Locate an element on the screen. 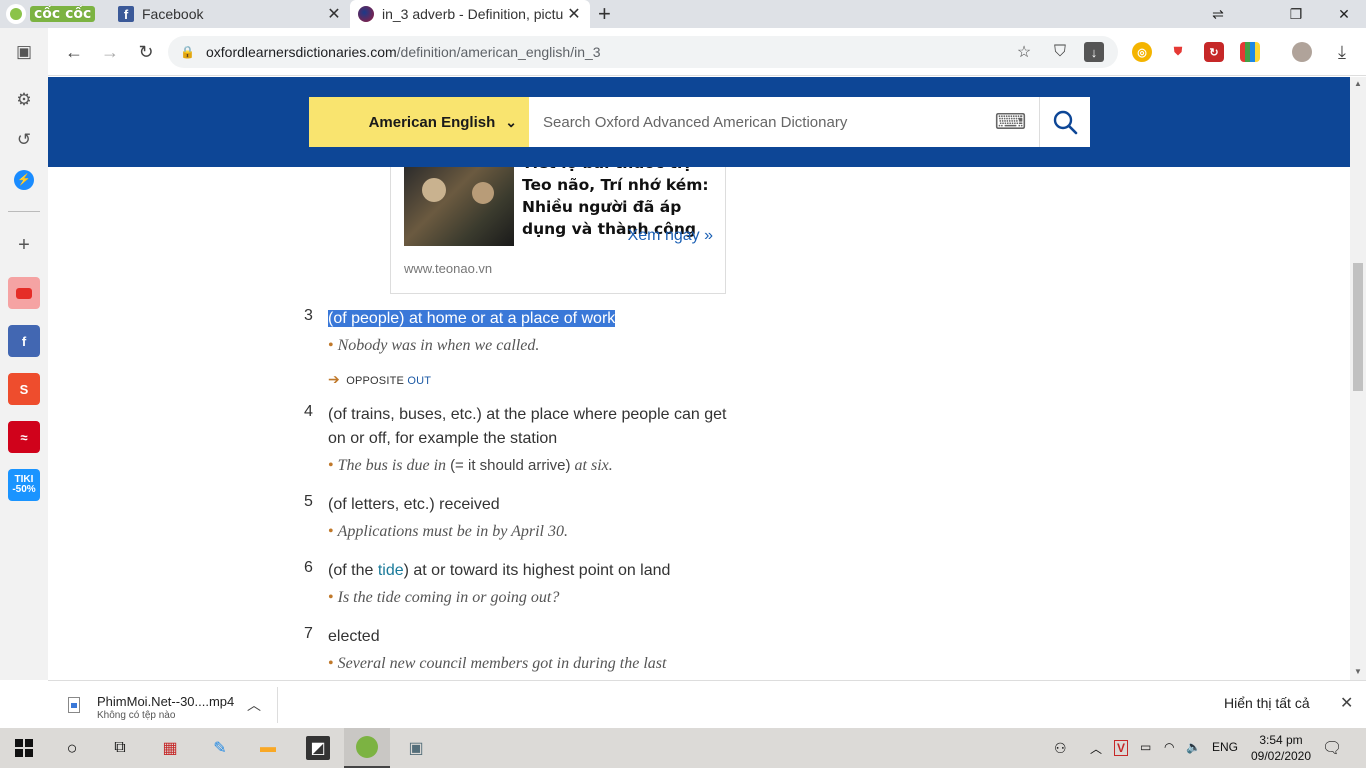  search-button is located at coordinates (1065, 122).